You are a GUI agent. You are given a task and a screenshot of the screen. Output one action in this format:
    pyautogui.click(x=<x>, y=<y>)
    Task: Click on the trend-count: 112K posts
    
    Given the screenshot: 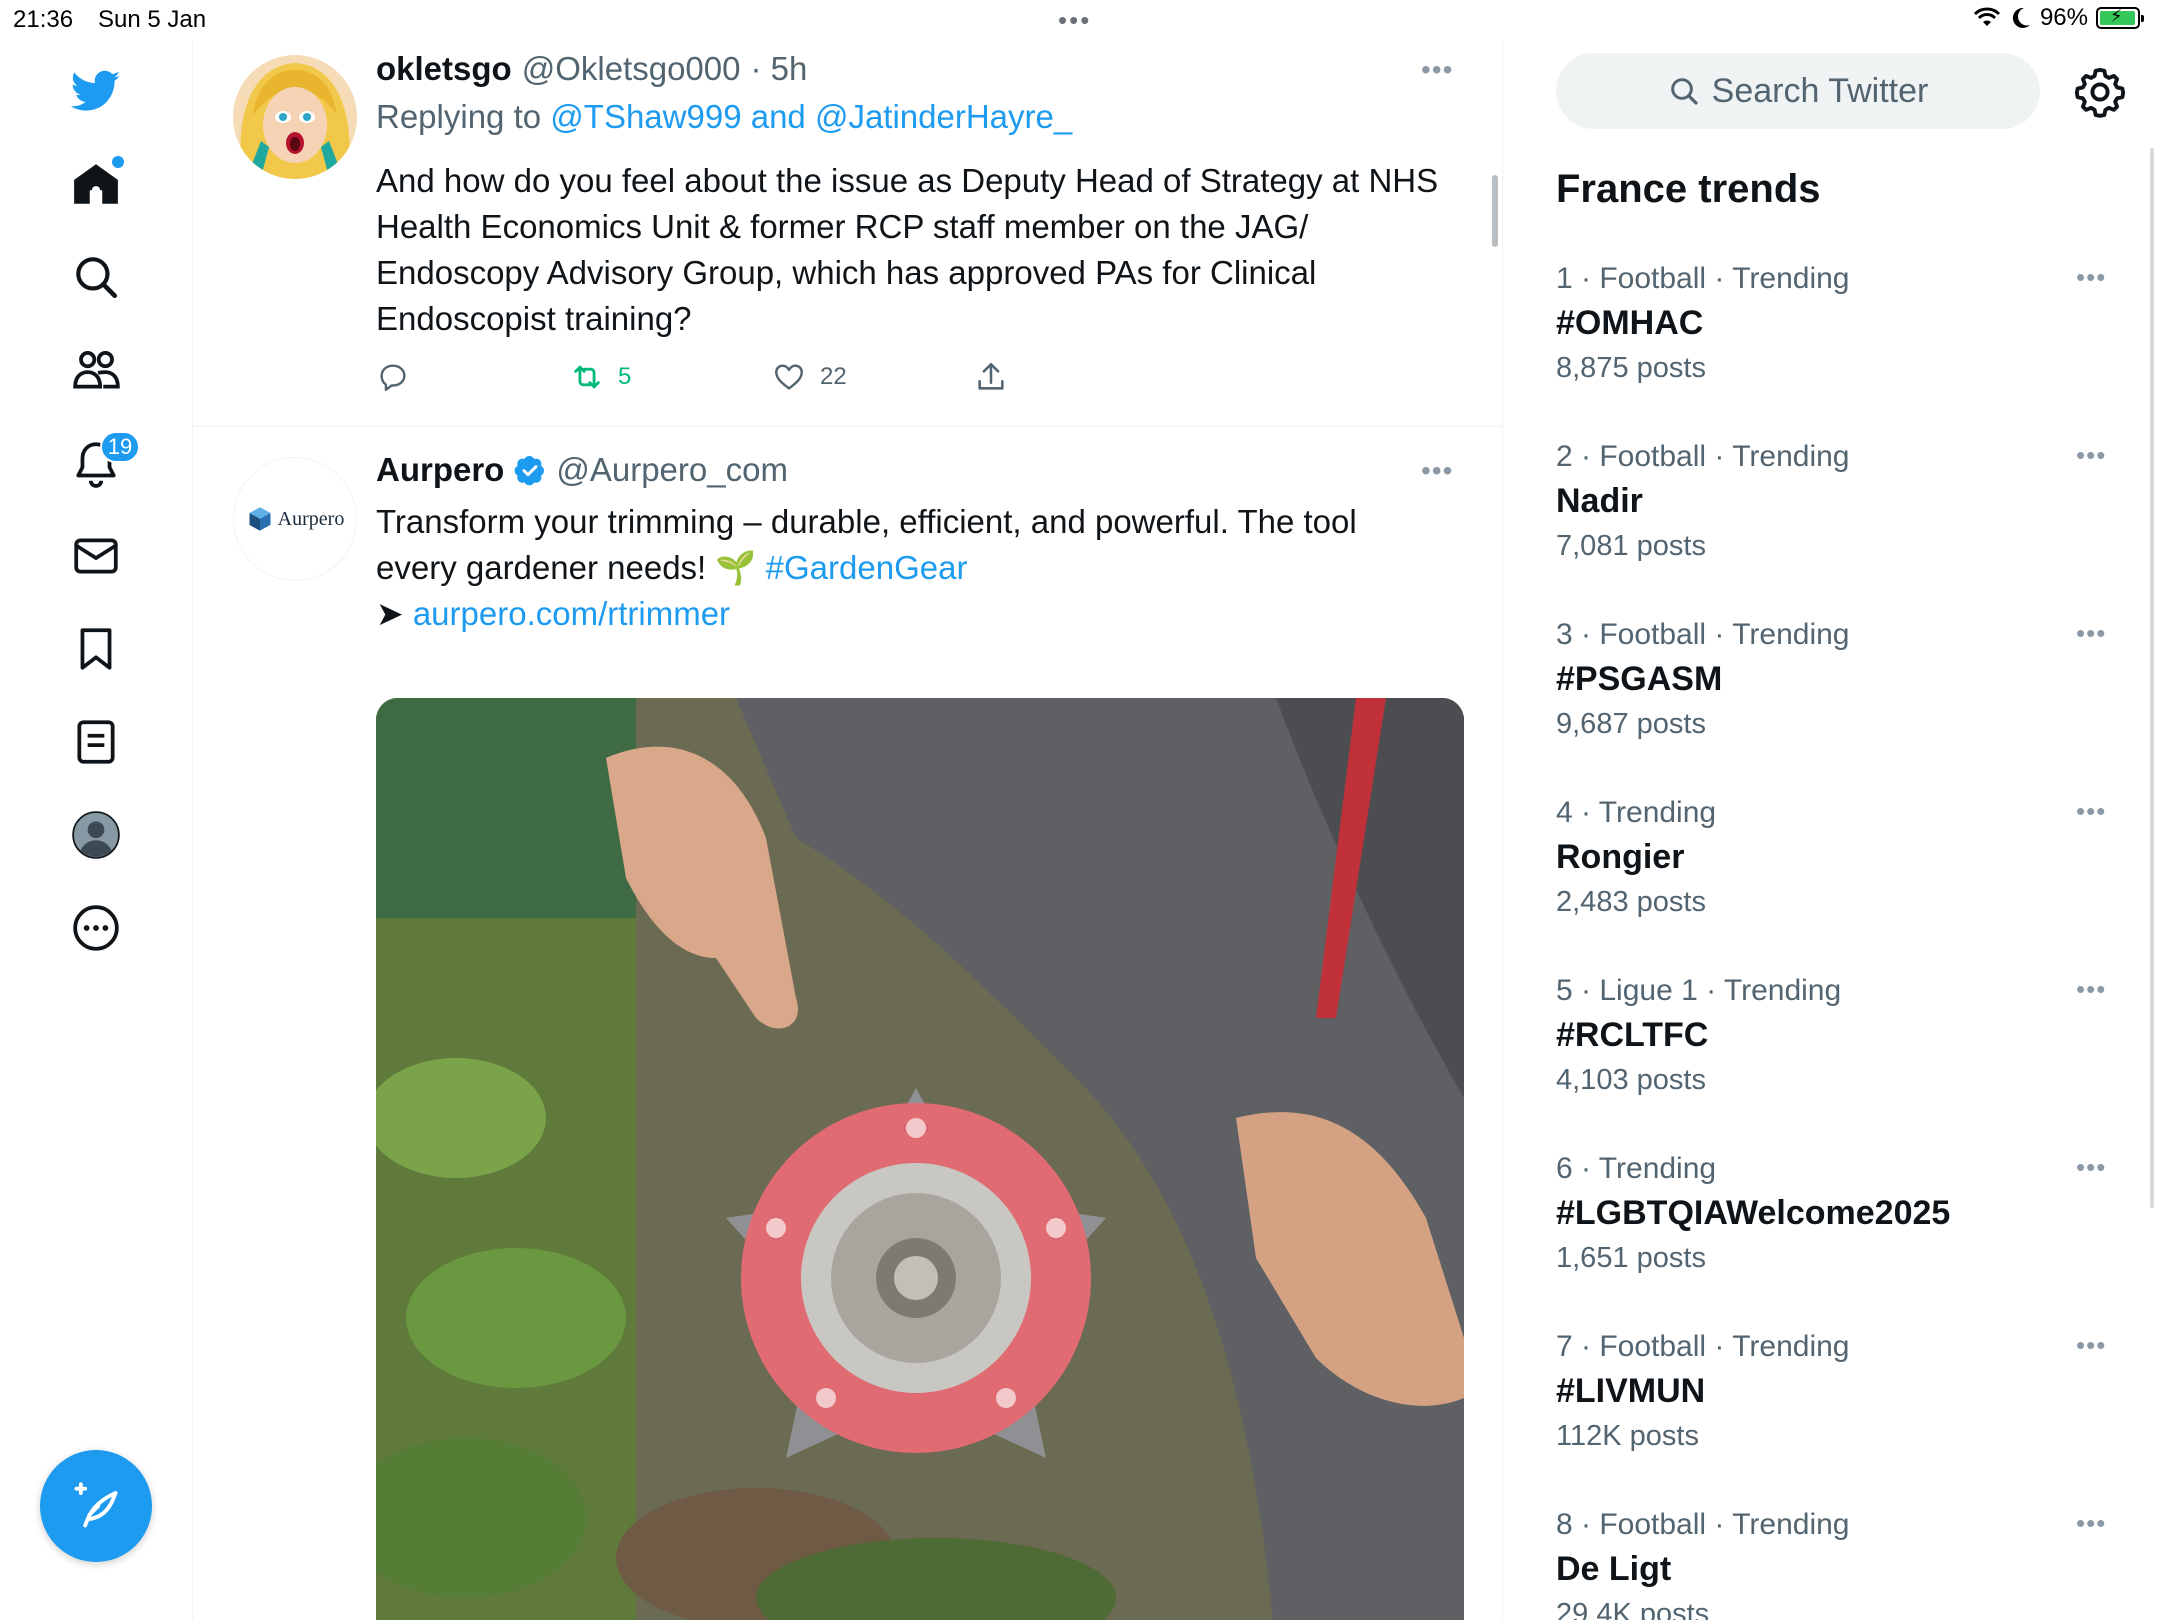 What is the action you would take?
    pyautogui.click(x=1627, y=1436)
    